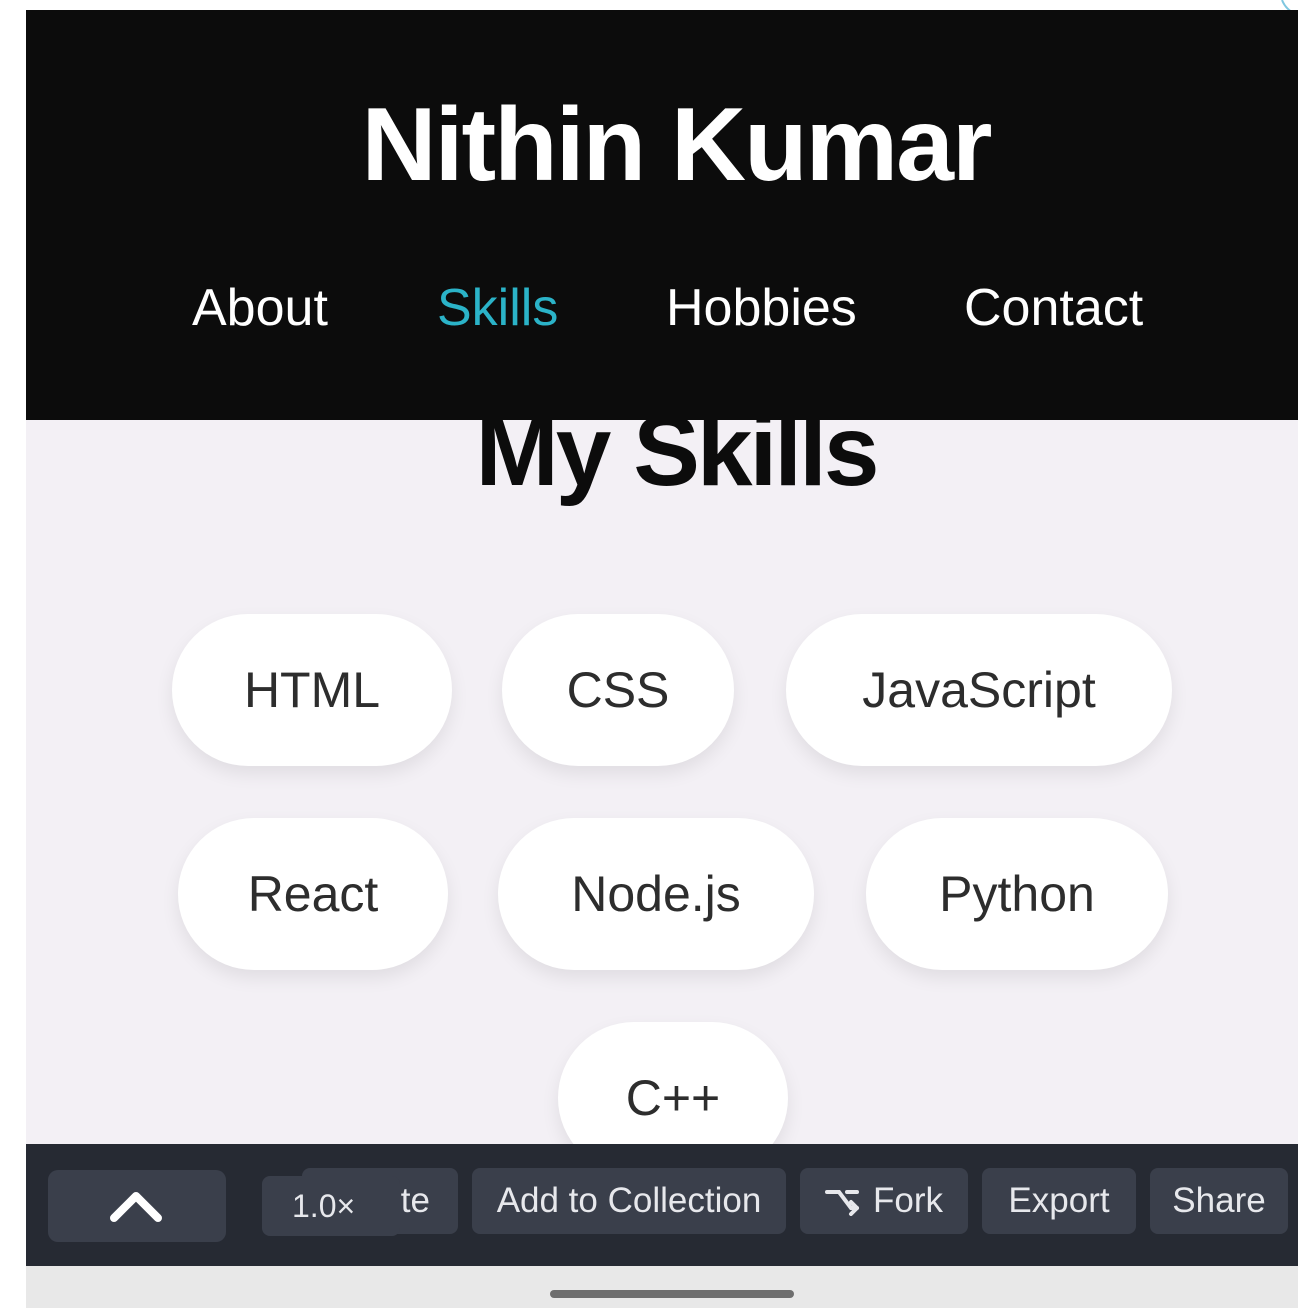 This screenshot has width=1298, height=1308. I want to click on nav-link-contact: Contact, so click(1053, 308).